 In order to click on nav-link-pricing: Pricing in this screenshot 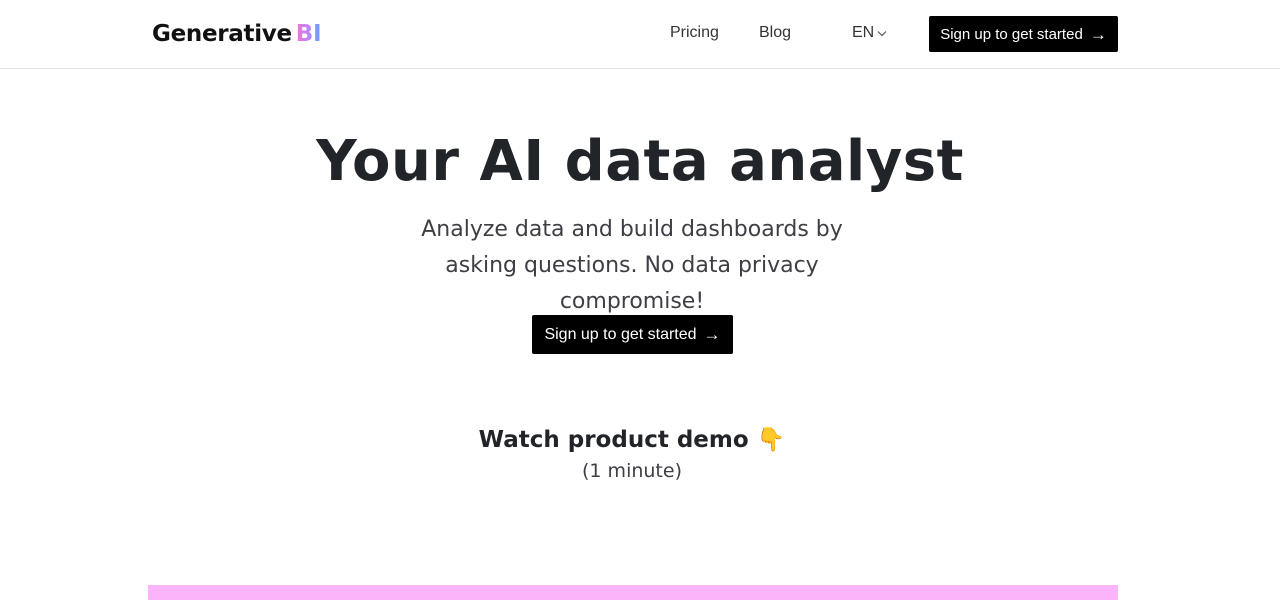, I will do `click(694, 33)`.